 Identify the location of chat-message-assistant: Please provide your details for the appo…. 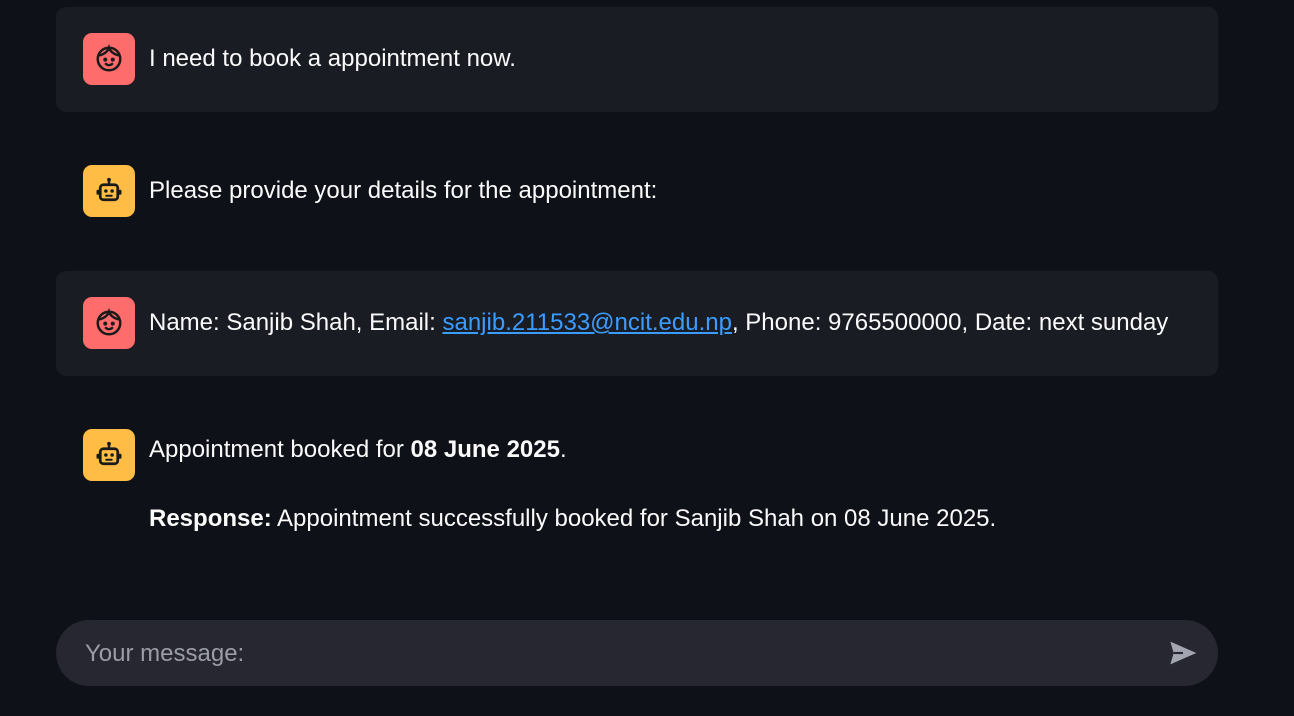
(637, 191).